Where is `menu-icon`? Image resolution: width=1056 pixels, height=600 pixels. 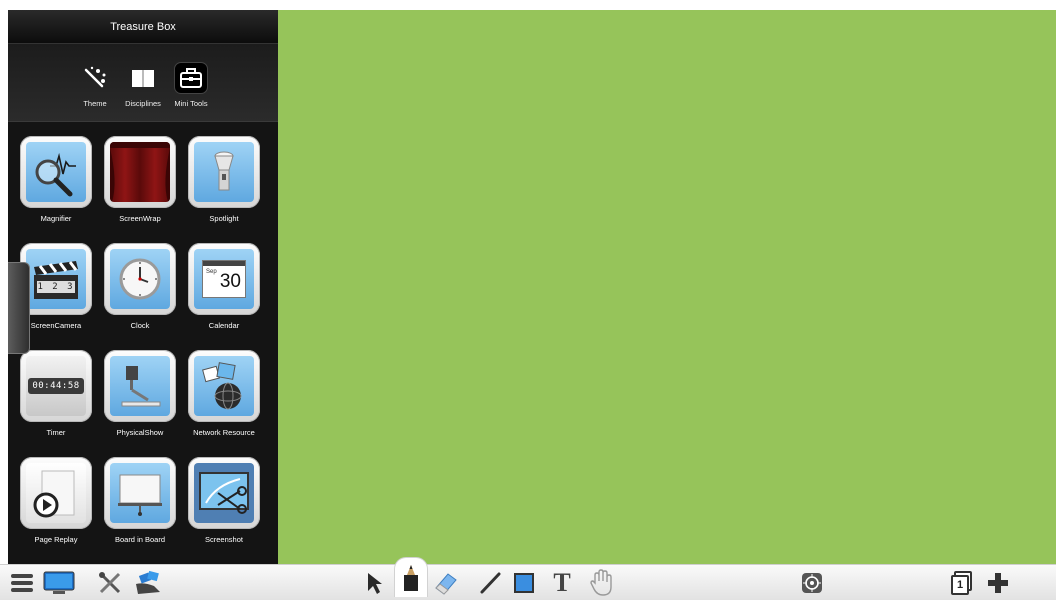
menu-icon is located at coordinates (22, 583).